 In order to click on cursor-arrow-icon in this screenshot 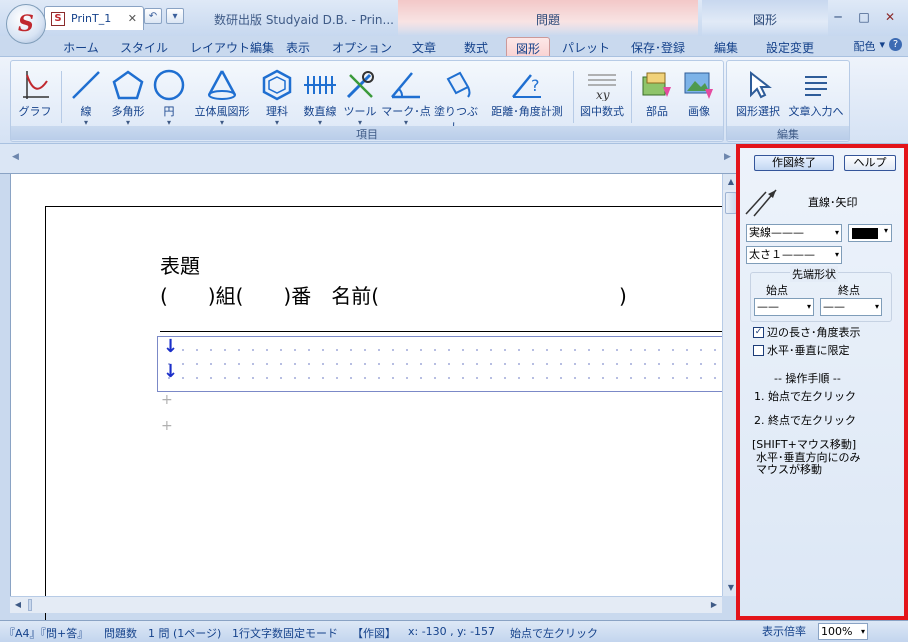, I will do `click(758, 85)`.